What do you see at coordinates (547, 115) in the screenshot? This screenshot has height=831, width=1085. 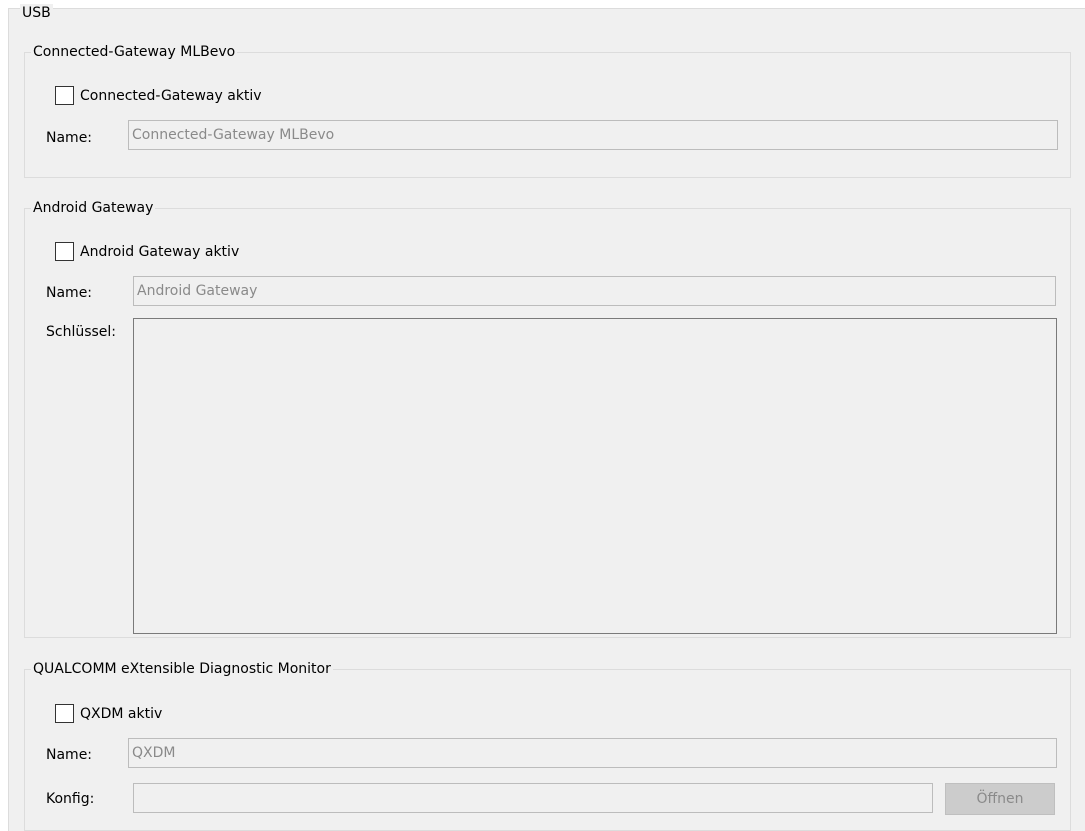 I see `connected-gateway-group` at bounding box center [547, 115].